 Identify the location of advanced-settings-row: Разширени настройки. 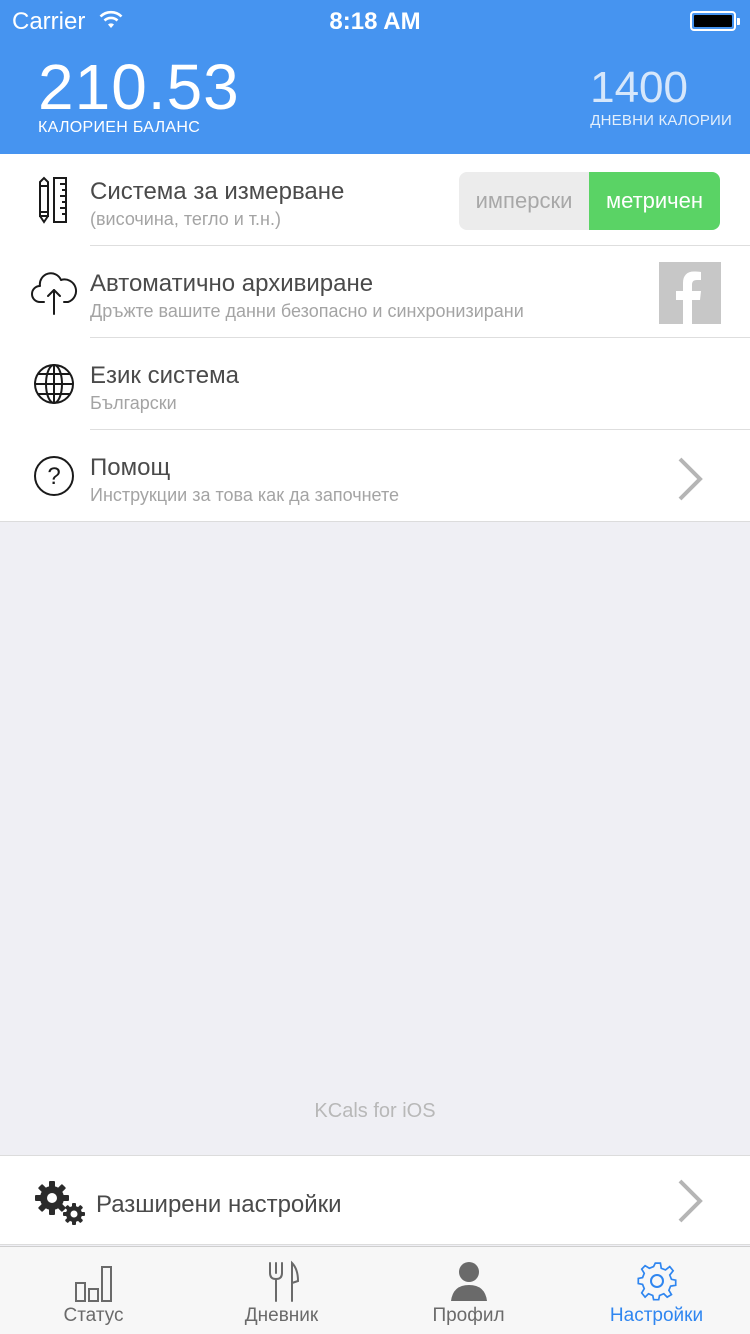
(375, 1200).